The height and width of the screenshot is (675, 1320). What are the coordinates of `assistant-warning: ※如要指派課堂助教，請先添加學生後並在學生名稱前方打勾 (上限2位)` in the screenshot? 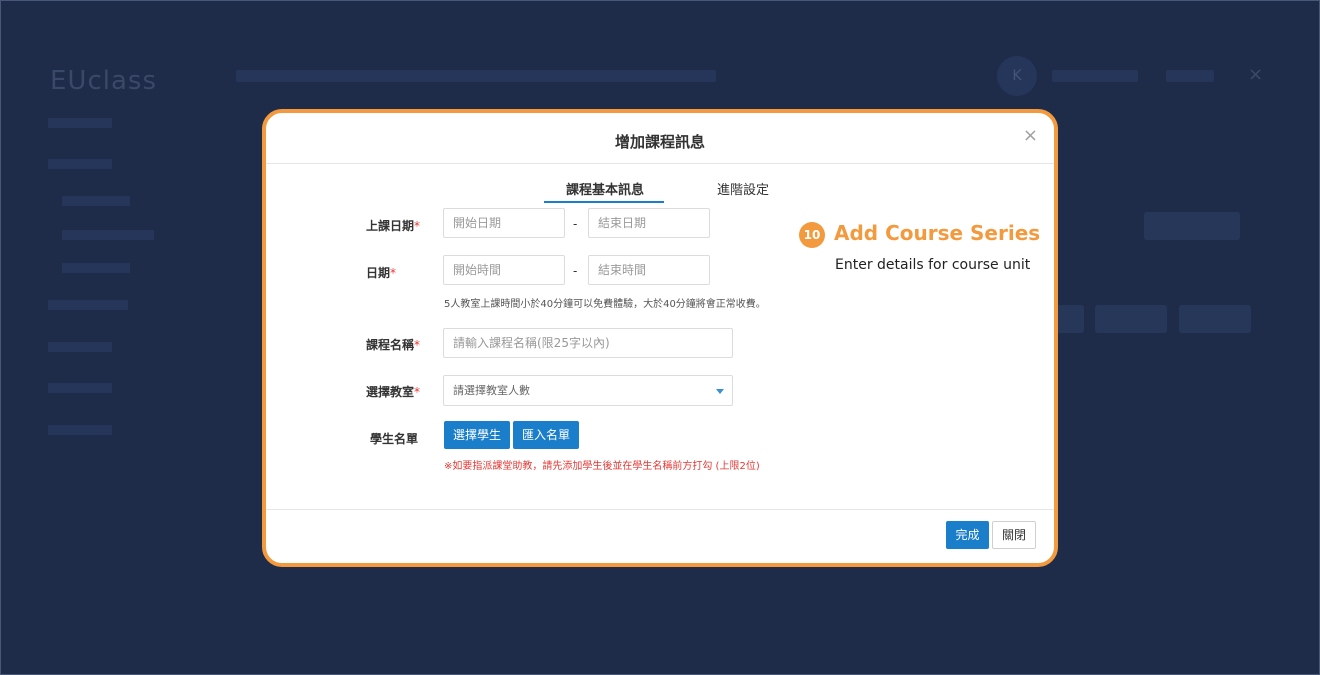 It's located at (602, 466).